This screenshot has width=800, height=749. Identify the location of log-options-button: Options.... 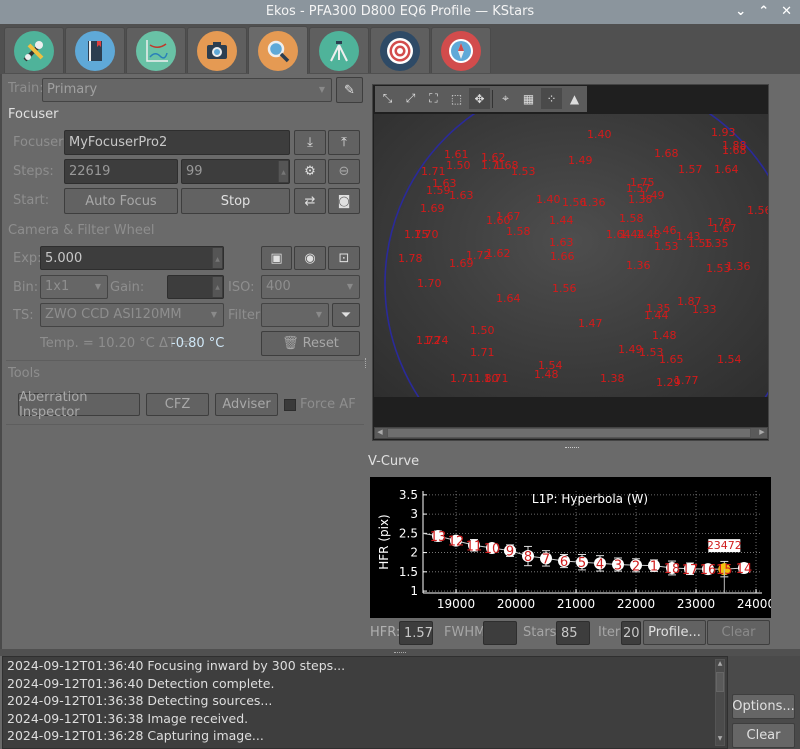
(763, 706).